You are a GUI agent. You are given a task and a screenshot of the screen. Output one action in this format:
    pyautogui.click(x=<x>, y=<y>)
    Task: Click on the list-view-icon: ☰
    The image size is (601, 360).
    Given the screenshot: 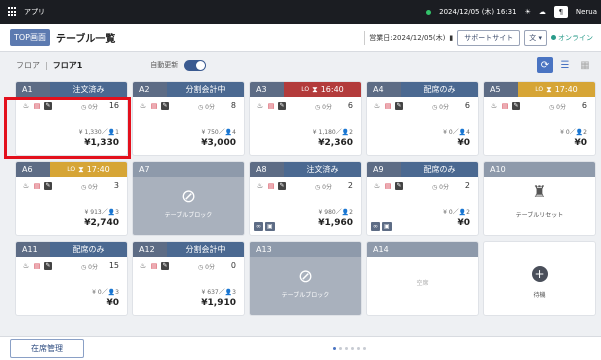 What is the action you would take?
    pyautogui.click(x=565, y=65)
    